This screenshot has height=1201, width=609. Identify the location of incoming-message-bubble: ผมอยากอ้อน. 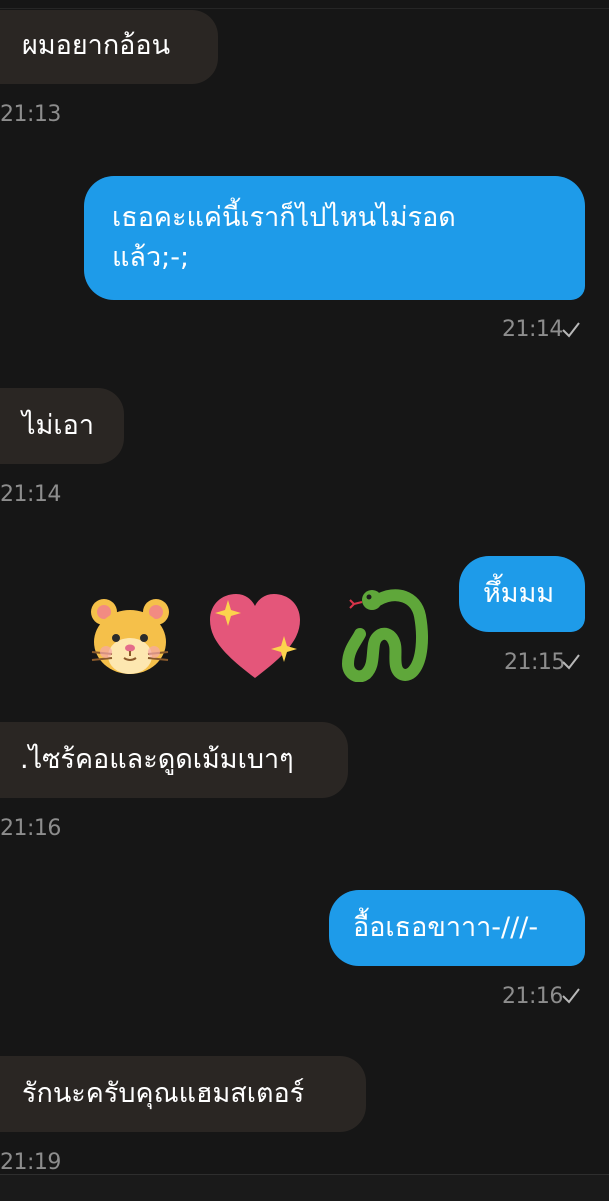
(109, 47).